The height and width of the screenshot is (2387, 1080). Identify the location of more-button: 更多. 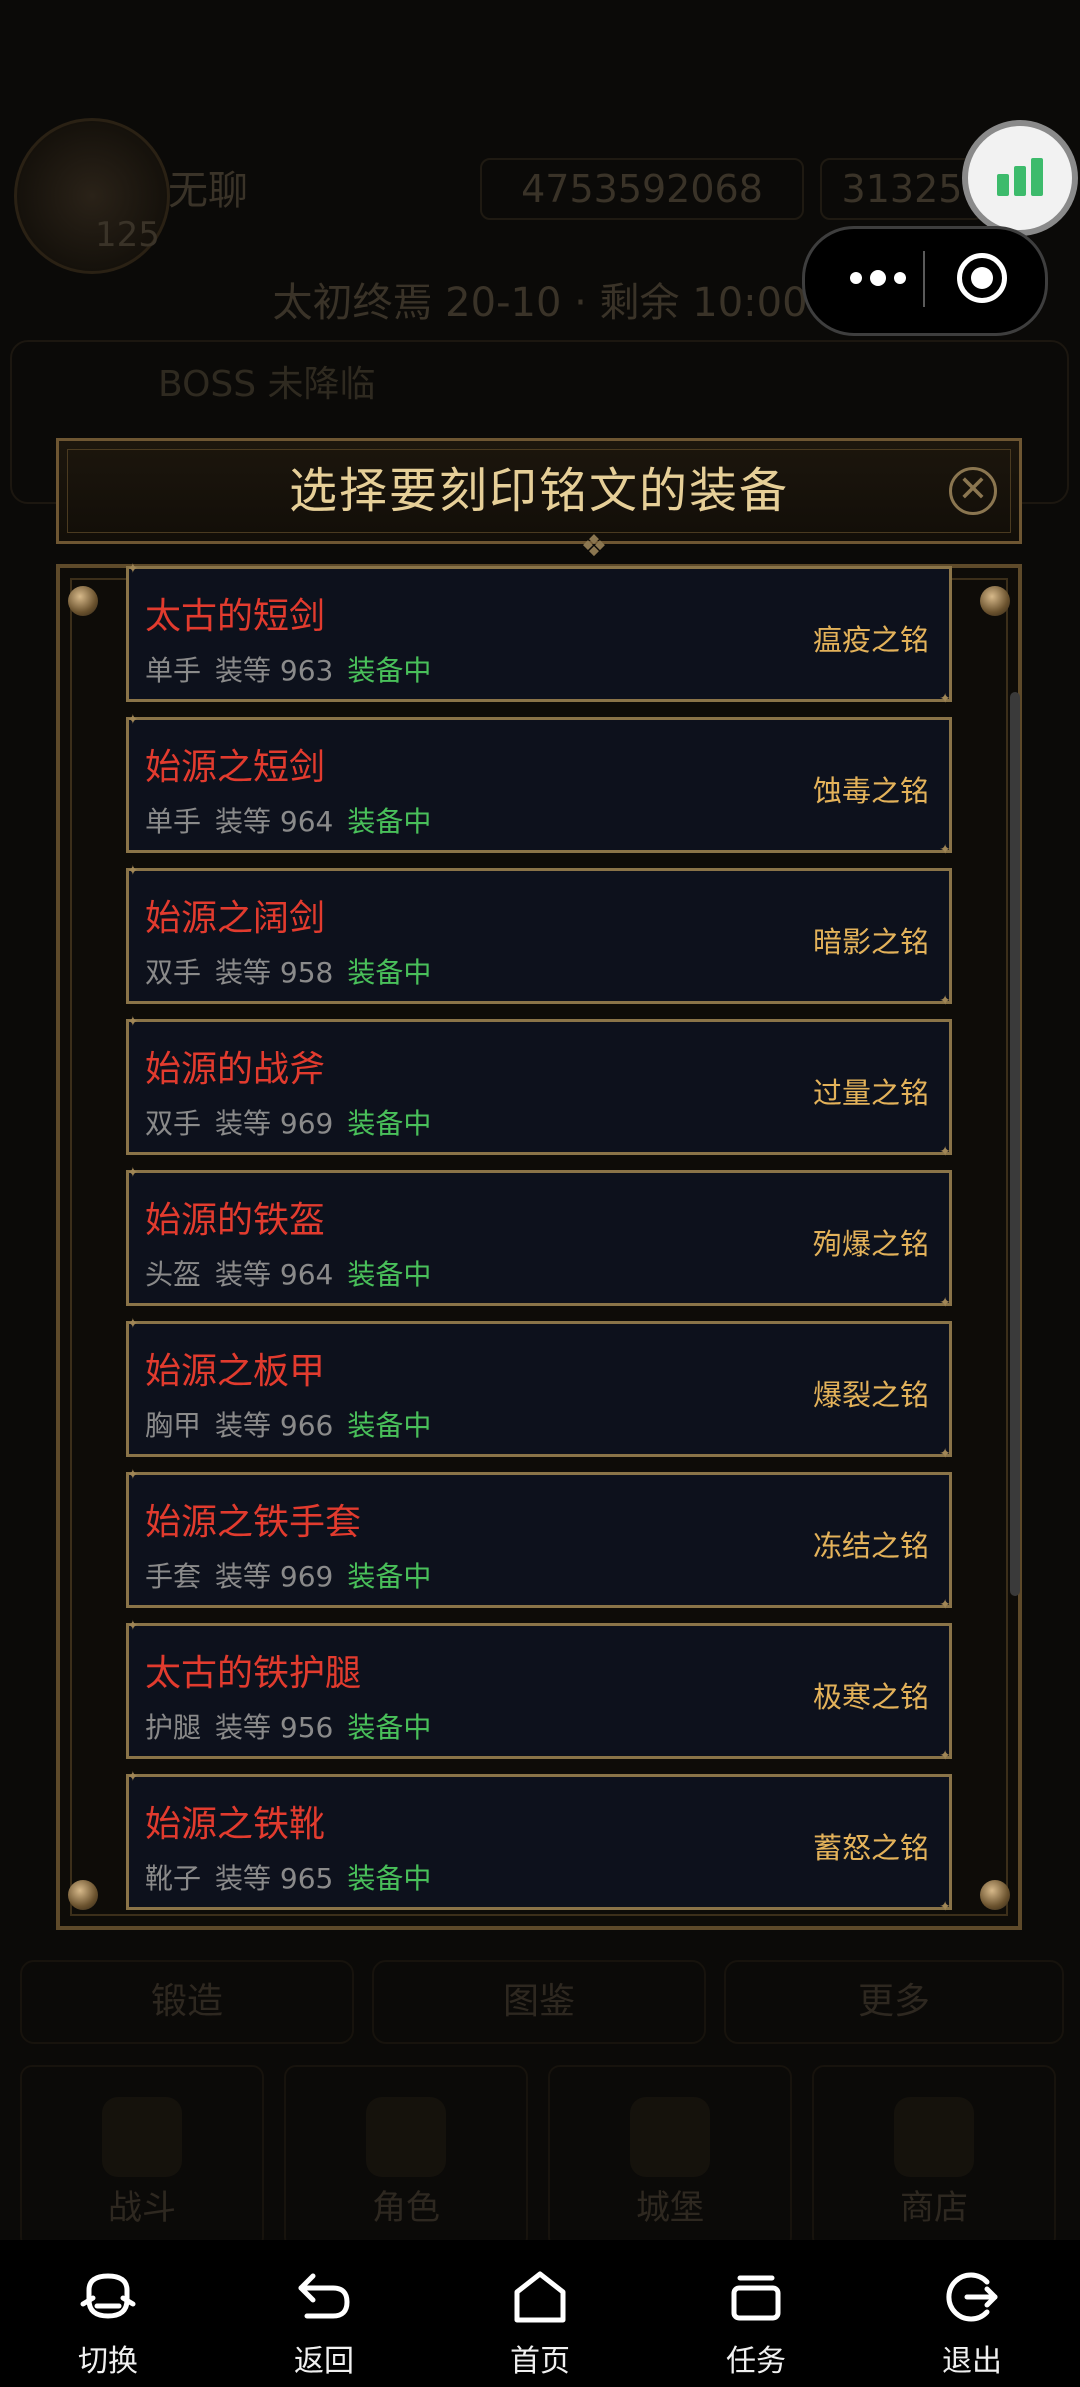
(894, 2002).